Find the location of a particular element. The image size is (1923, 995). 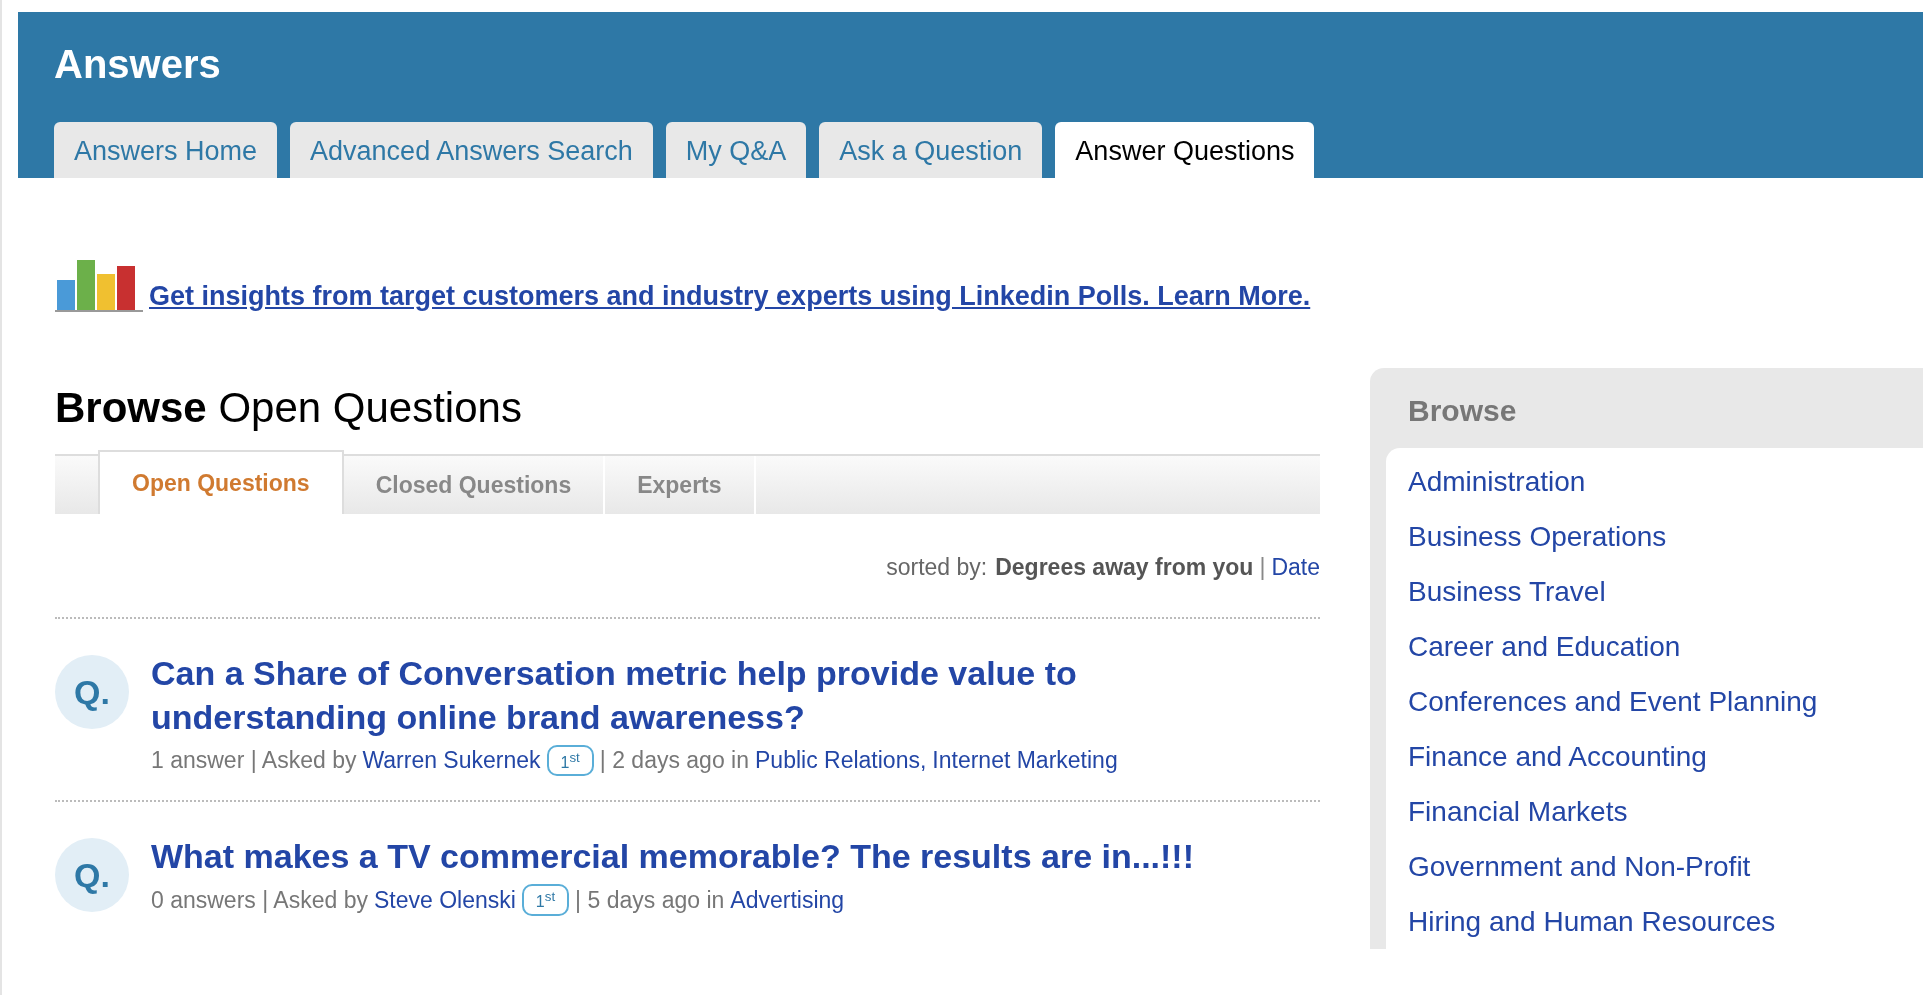

question-age: | 2 days ago in is located at coordinates (674, 760).